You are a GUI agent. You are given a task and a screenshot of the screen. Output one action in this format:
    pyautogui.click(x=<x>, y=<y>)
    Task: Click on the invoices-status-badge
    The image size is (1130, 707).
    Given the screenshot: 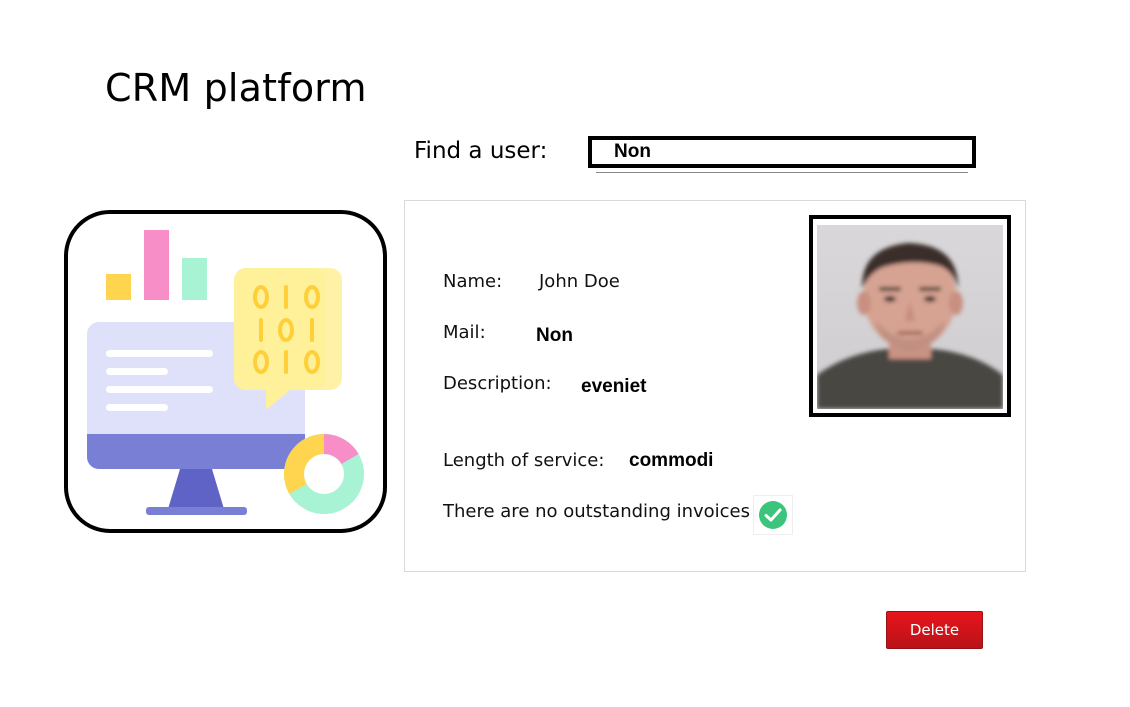 What is the action you would take?
    pyautogui.click(x=773, y=515)
    